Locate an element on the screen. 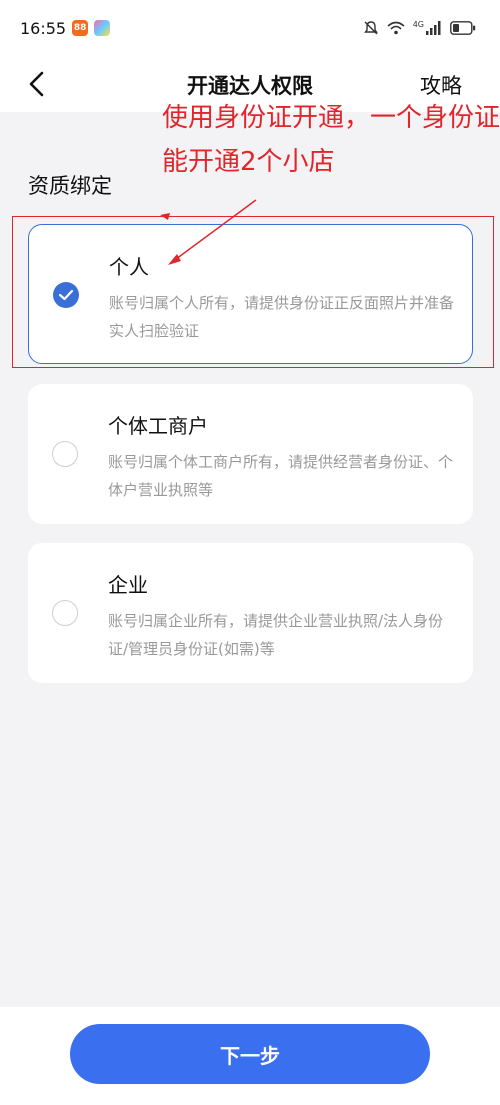  bottom-bar: 下一步 is located at coordinates (250, 1056).